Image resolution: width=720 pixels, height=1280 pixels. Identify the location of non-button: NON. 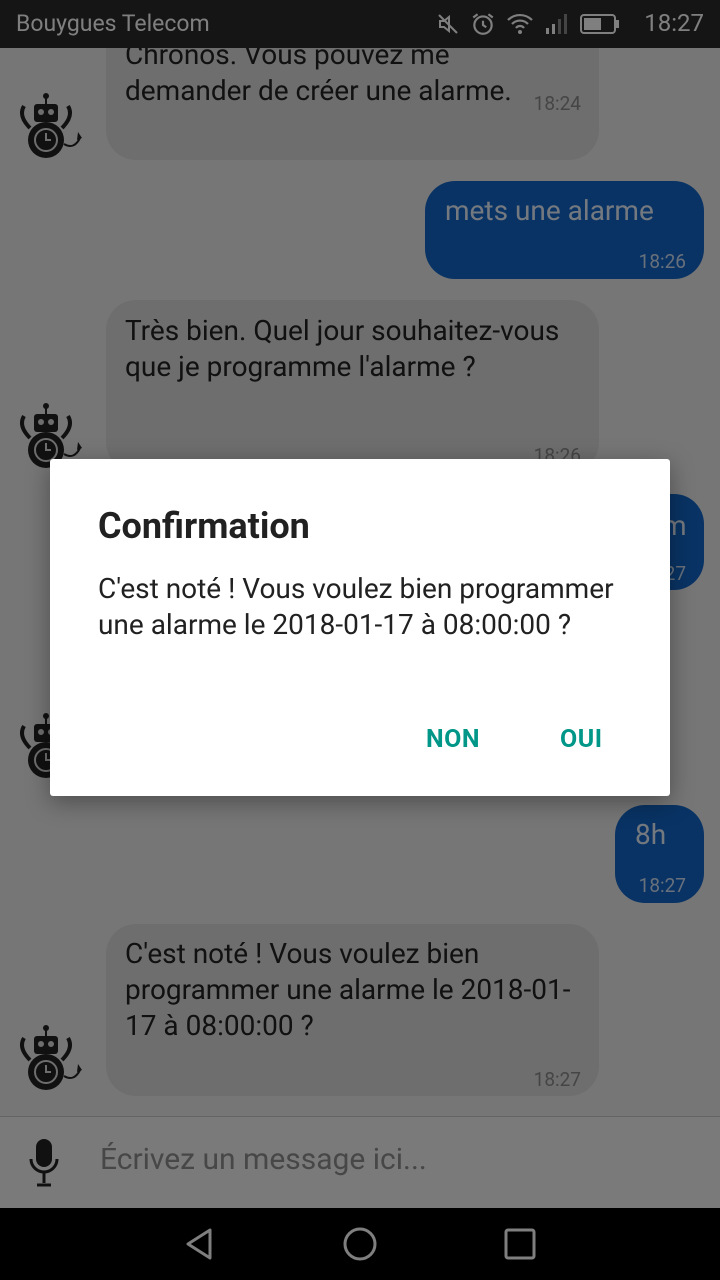
(453, 739).